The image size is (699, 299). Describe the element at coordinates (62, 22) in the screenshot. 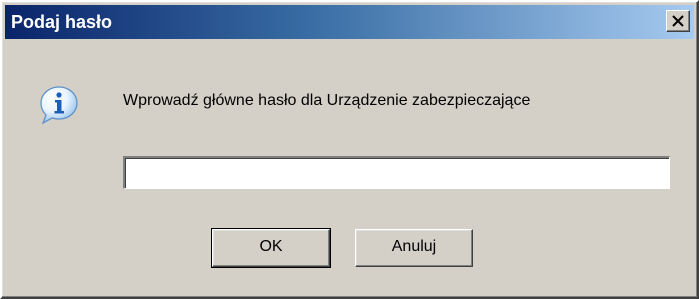

I see `dialog-title: Podaj hasło` at that location.